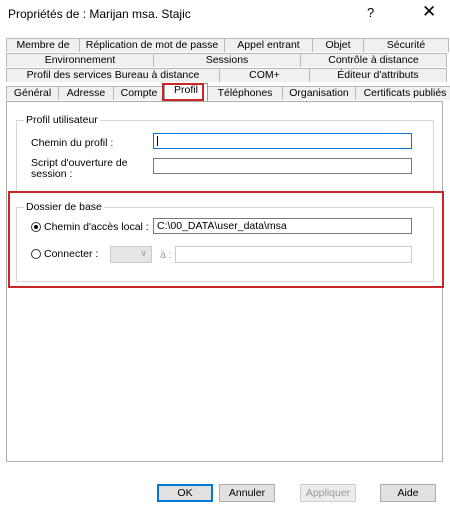  Describe the element at coordinates (183, 92) in the screenshot. I see `active-tab-highlight` at that location.